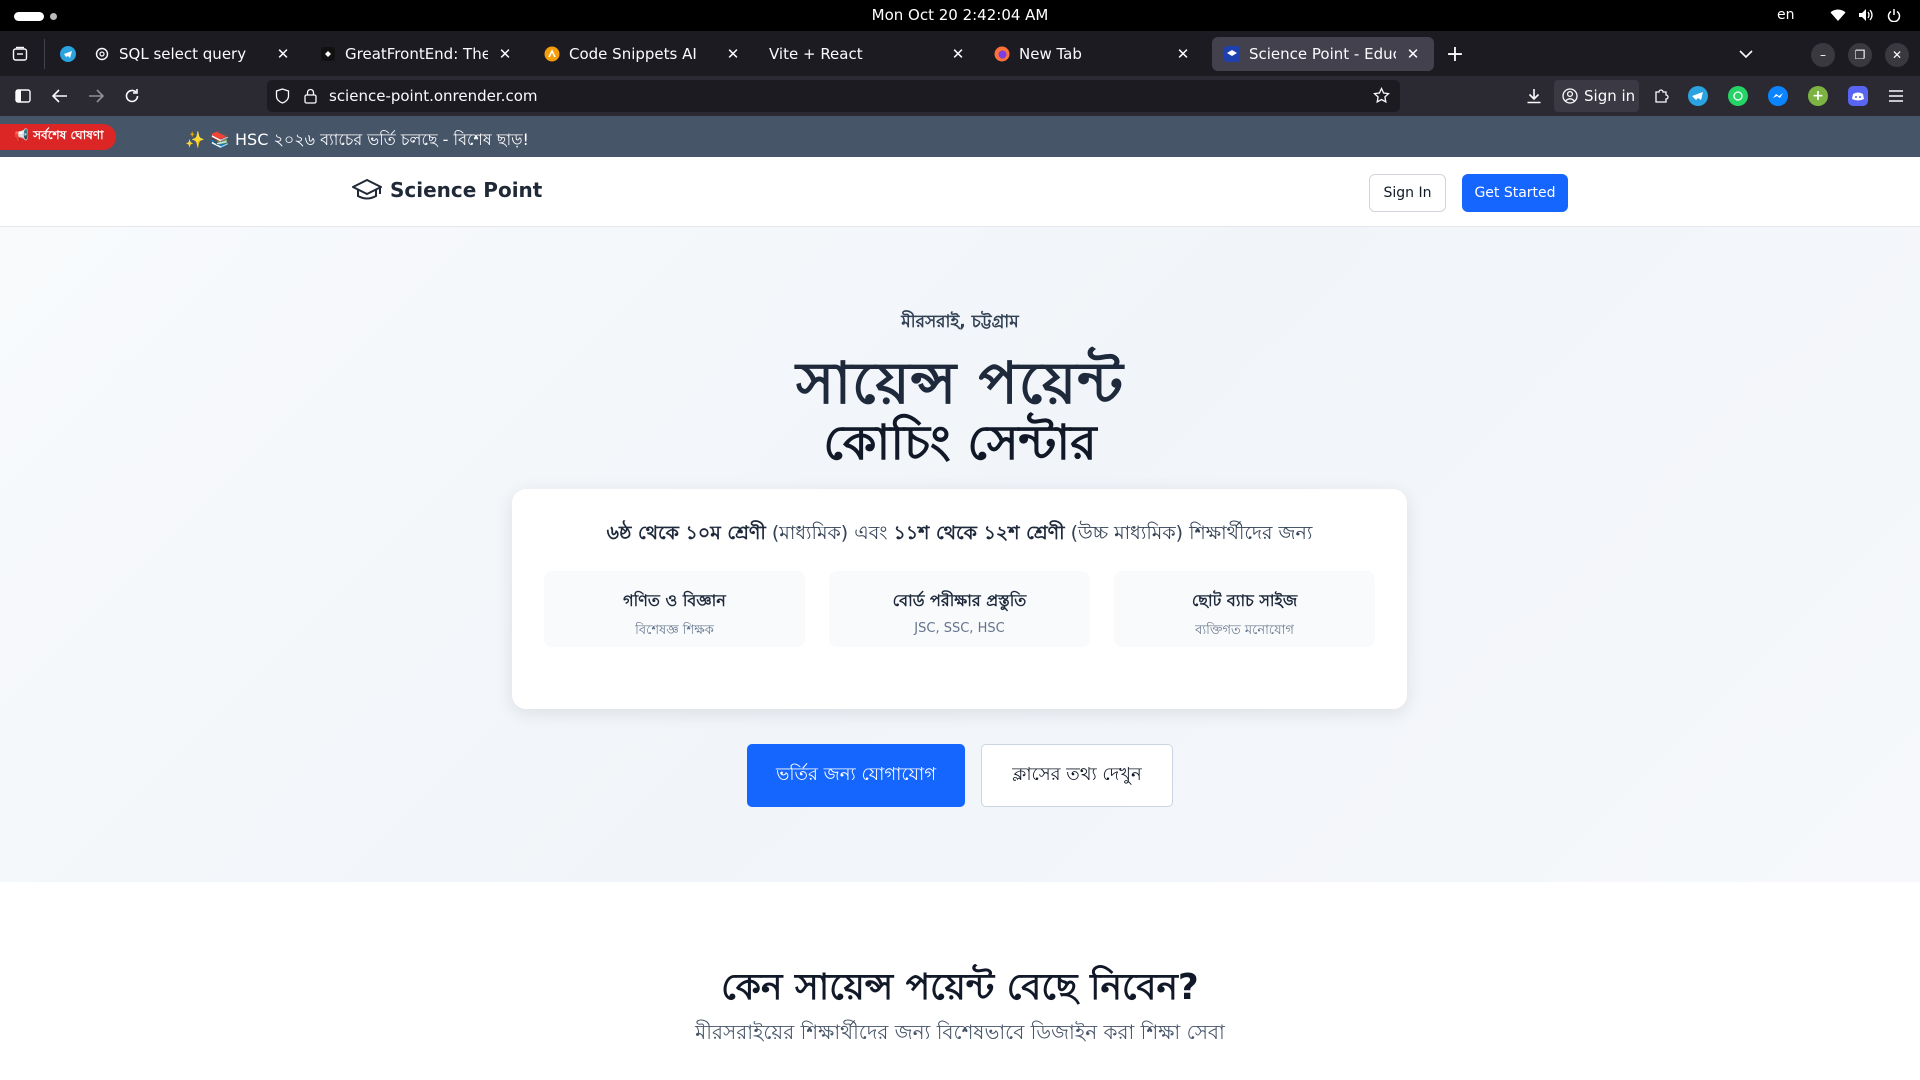 Image resolution: width=1920 pixels, height=1080 pixels. Describe the element at coordinates (96, 96) in the screenshot. I see `forward-arrow-icon` at that location.